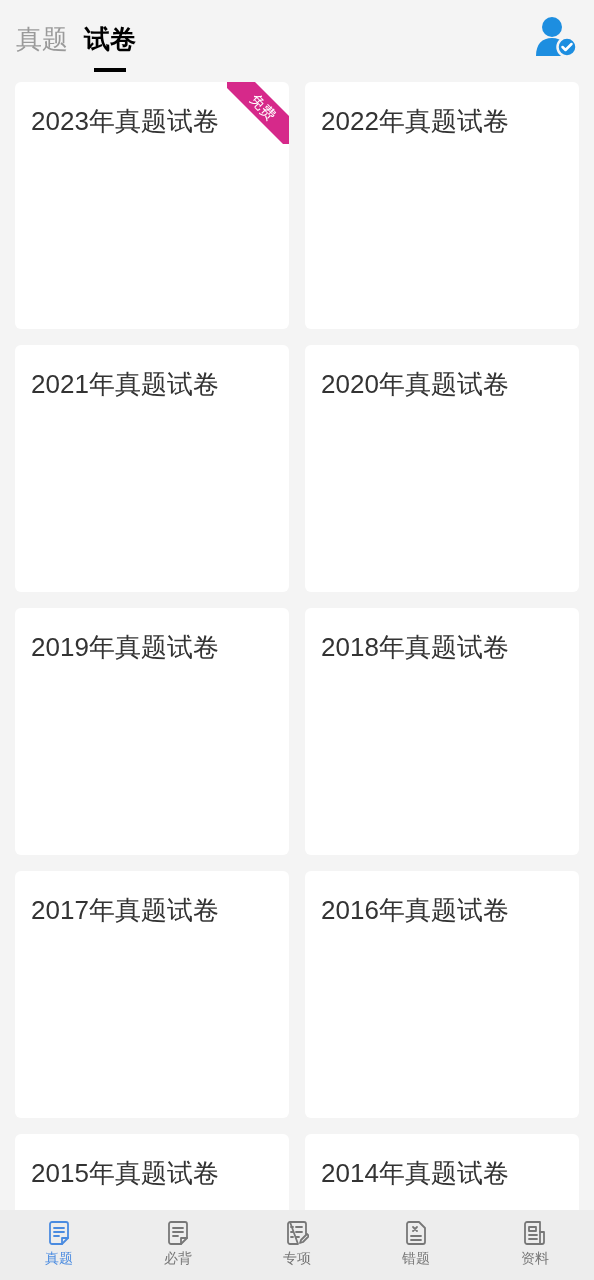  I want to click on paper-title: 2019年真题试卷, so click(125, 647).